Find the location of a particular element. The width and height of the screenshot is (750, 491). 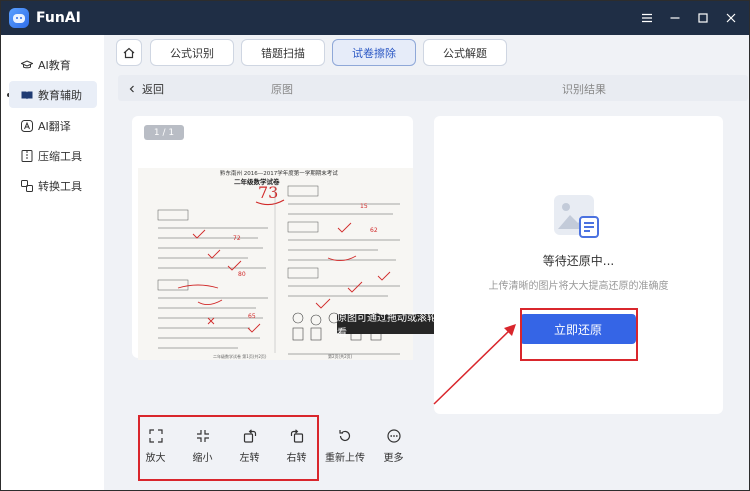

exam-score: 73 is located at coordinates (268, 192).